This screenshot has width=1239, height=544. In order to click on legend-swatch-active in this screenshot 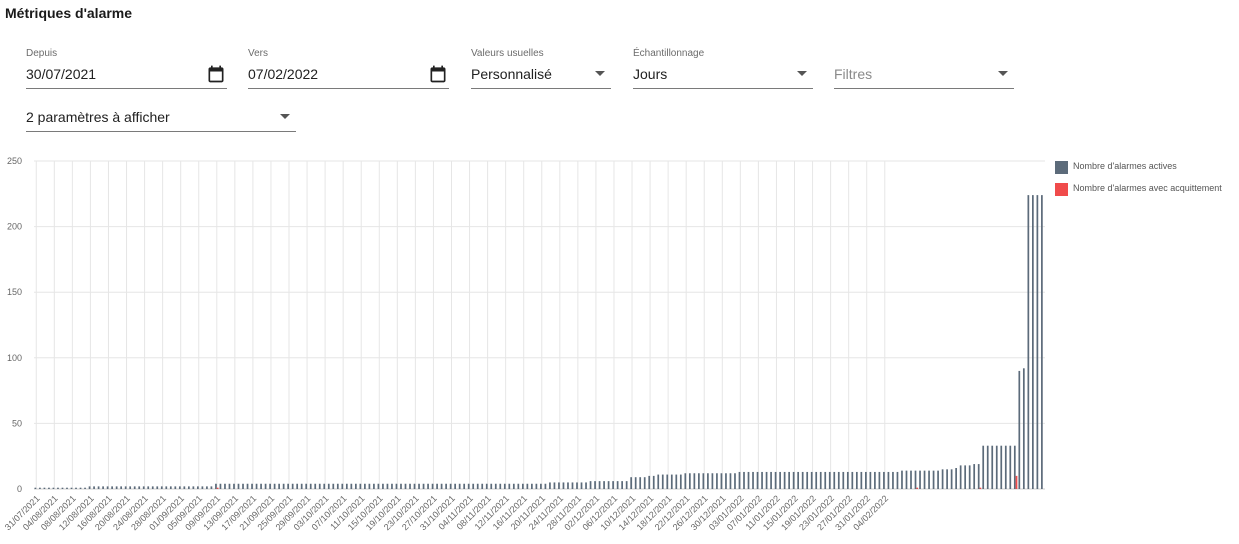, I will do `click(1061, 167)`.